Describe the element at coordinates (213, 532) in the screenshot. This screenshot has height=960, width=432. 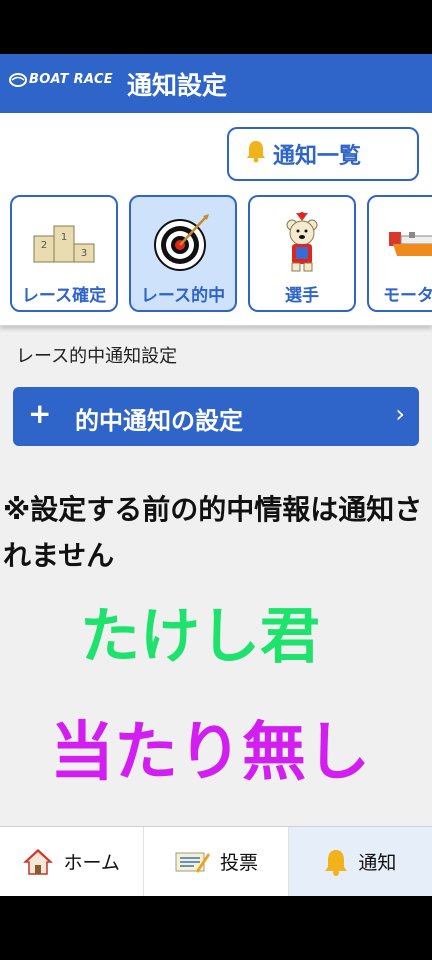
I see `notice-text: ※設定する前の的中情報は通知されません` at that location.